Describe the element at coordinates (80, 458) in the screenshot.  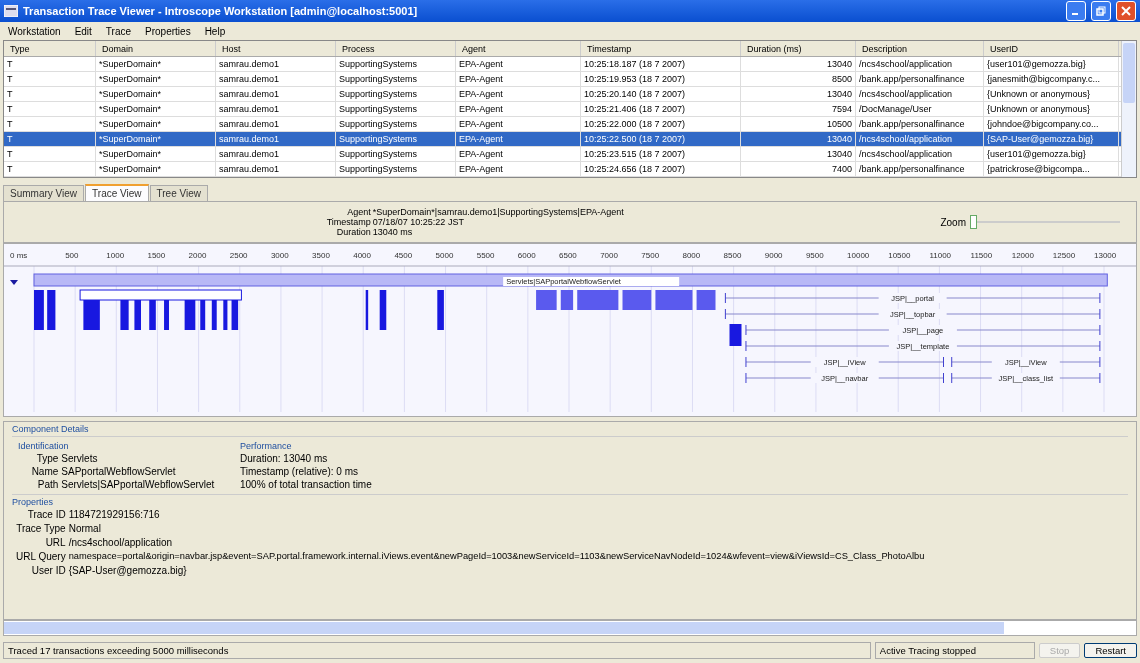
I see `field-value: Servlets` at that location.